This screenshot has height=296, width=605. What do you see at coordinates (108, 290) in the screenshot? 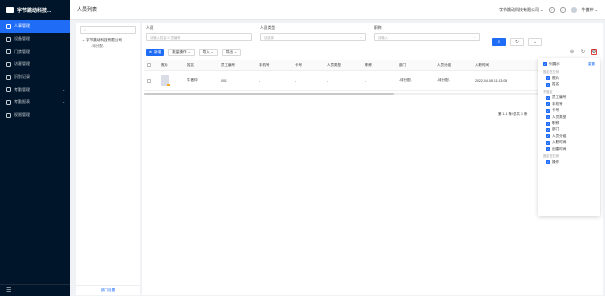
I see `department-settings-link: 部门设置` at bounding box center [108, 290].